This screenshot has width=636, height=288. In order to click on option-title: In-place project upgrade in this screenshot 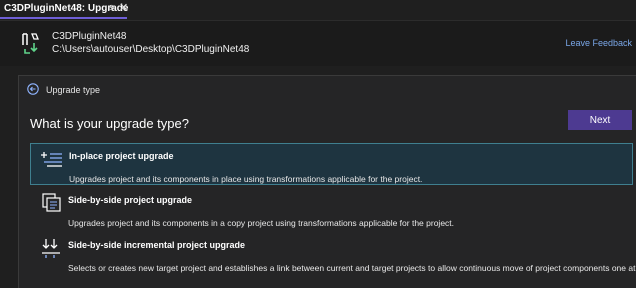, I will do `click(121, 156)`.